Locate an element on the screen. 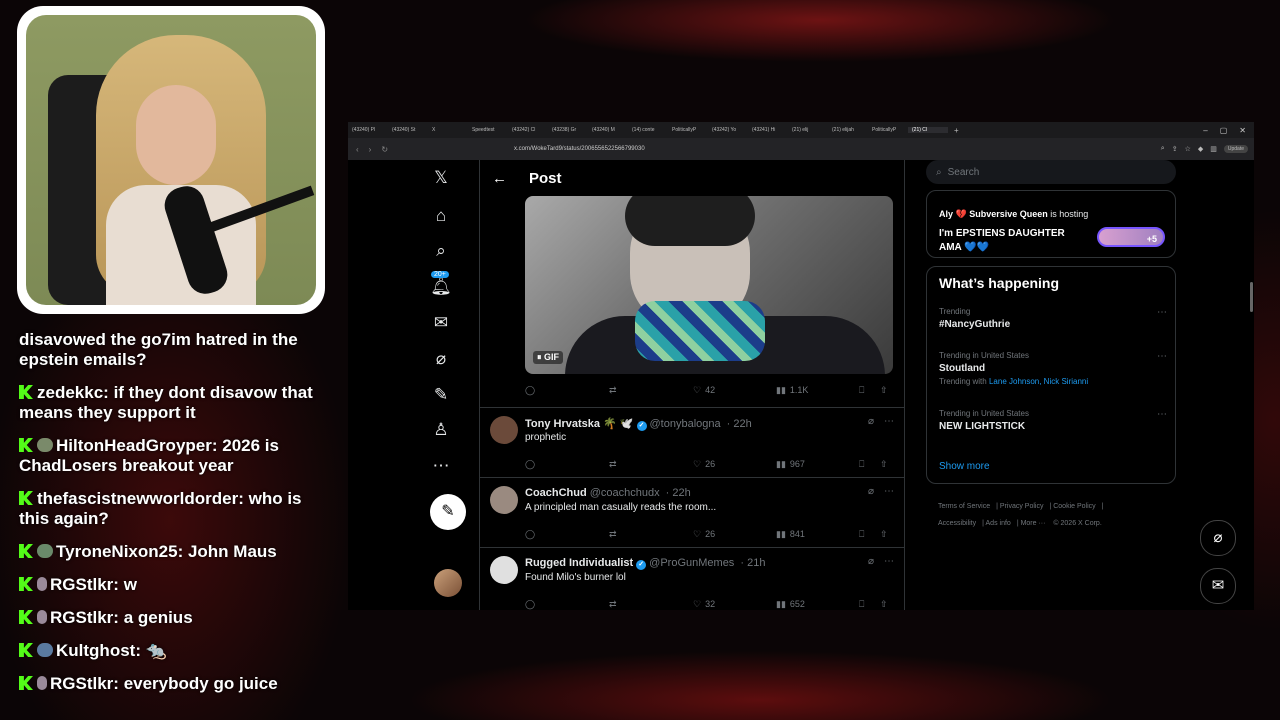 Image resolution: width=1280 pixels, height=720 pixels. views-button: ▮▮ 1.1K is located at coordinates (792, 390).